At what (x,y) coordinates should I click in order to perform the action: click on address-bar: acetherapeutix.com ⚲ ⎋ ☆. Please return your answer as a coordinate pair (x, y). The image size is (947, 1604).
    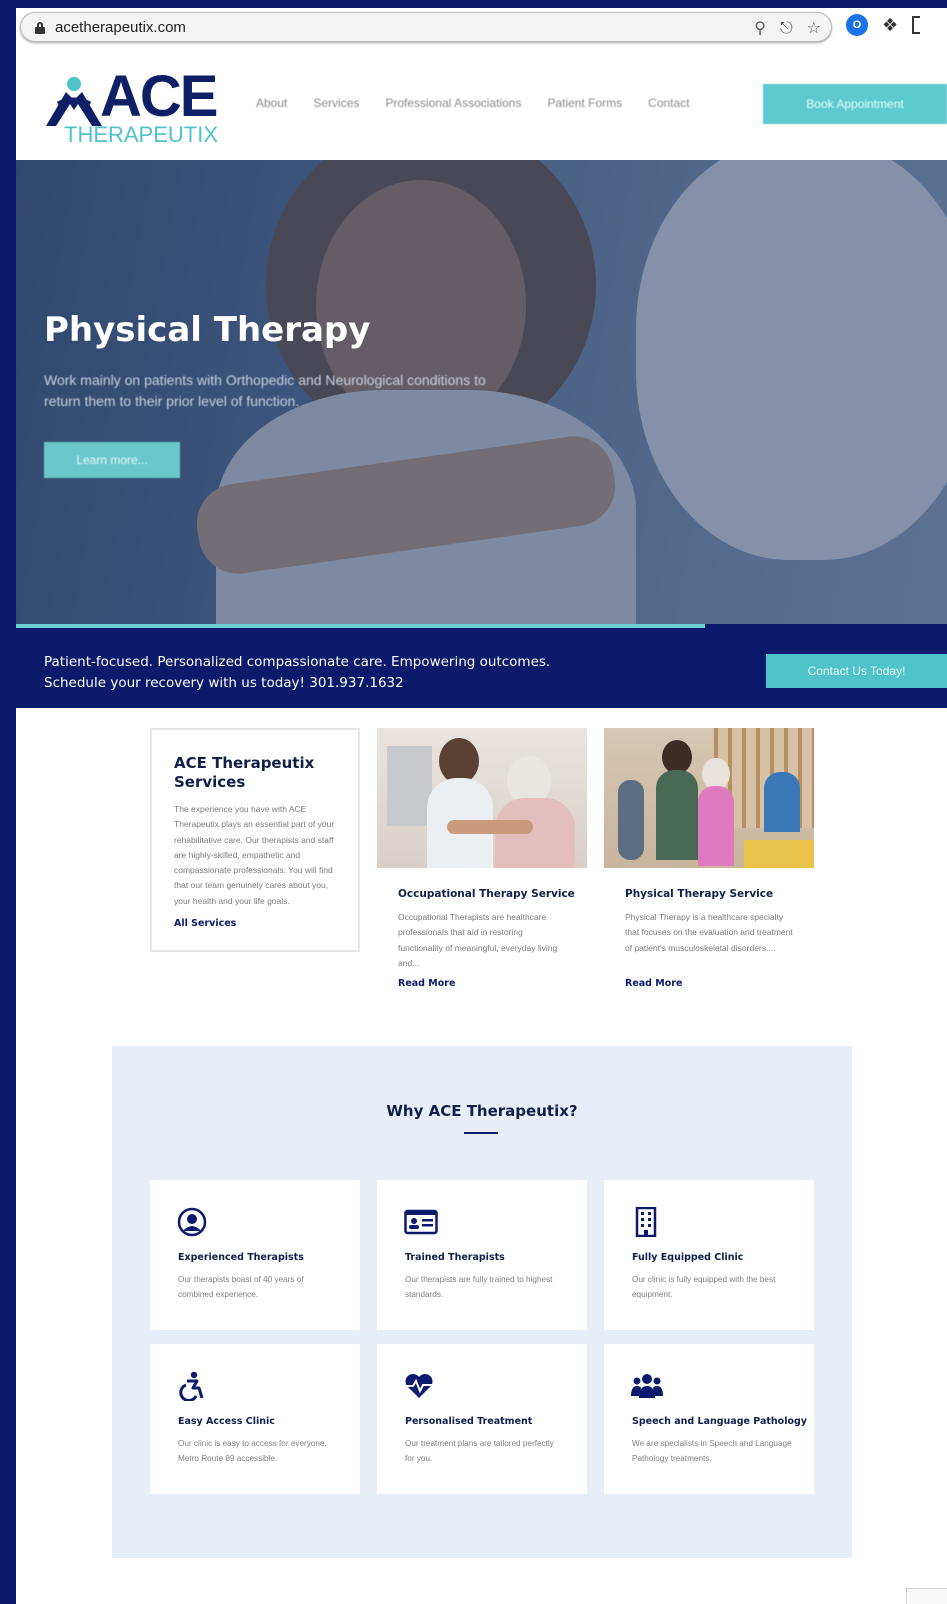
    Looking at the image, I should click on (426, 27).